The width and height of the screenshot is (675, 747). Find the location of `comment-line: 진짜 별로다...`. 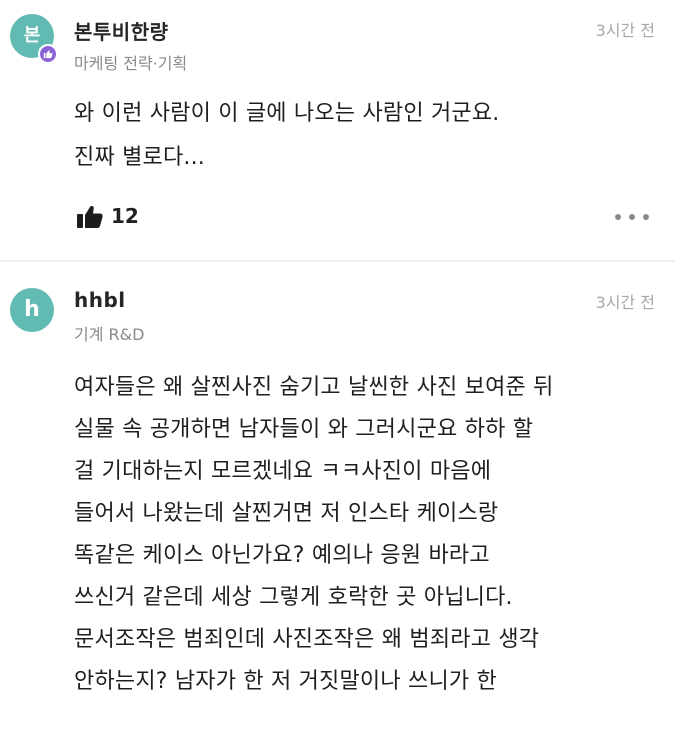

comment-line: 진짜 별로다... is located at coordinates (139, 157).